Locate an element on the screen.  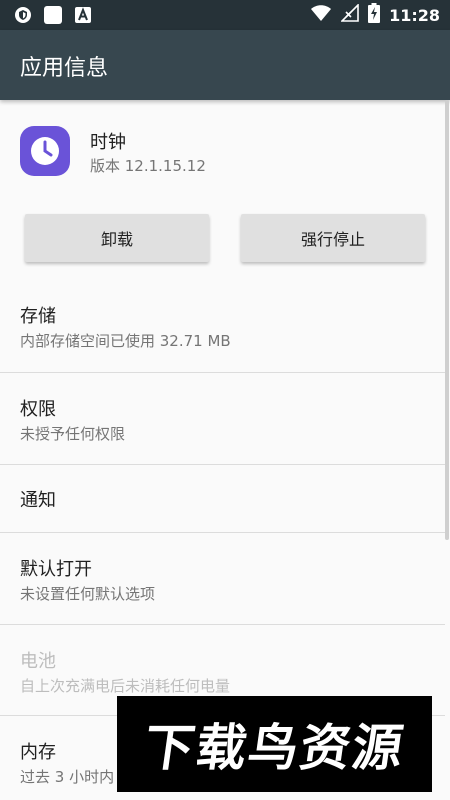
open-by-default-summary: 未设置任何默认选项 is located at coordinates (88, 594).